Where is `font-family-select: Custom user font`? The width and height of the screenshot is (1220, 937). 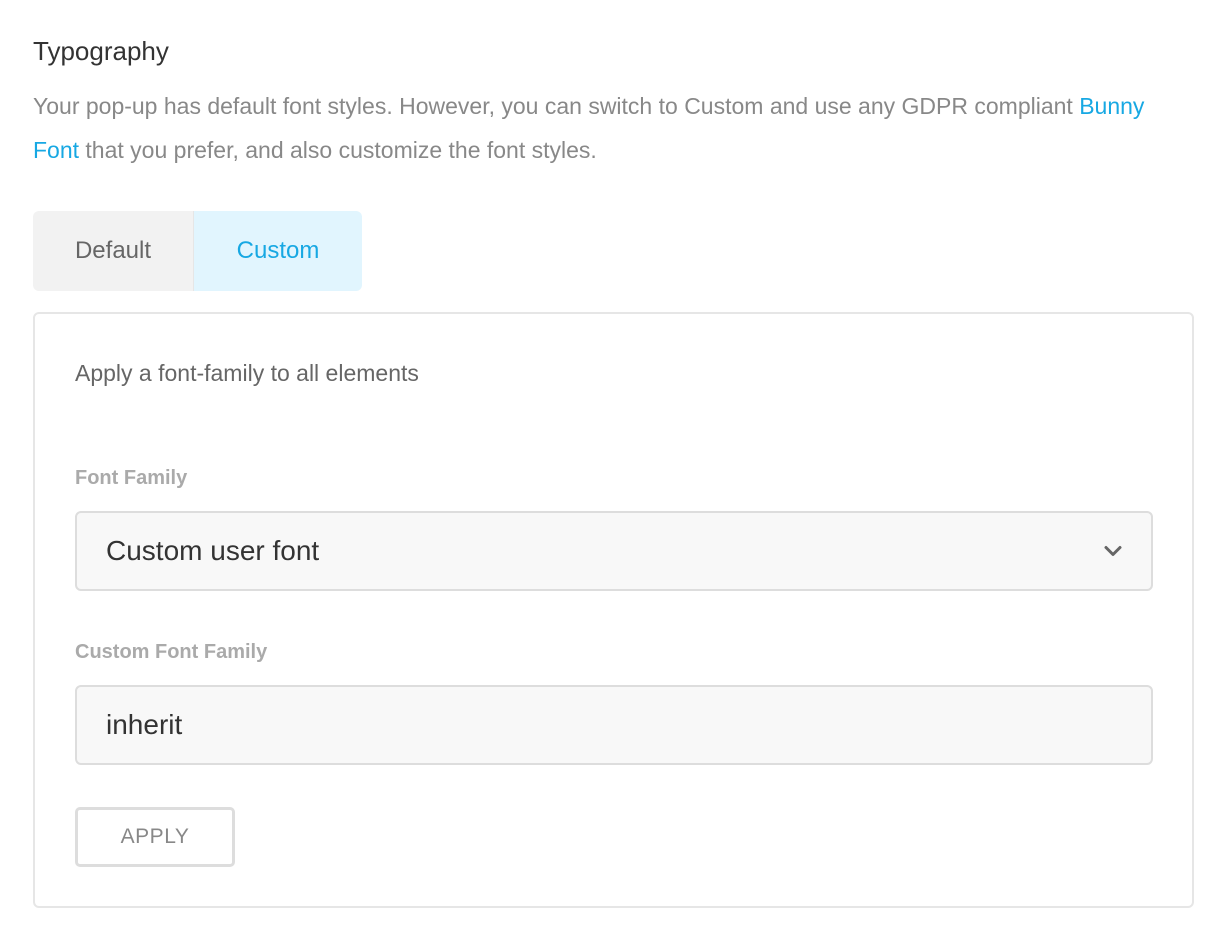 font-family-select: Custom user font is located at coordinates (614, 551).